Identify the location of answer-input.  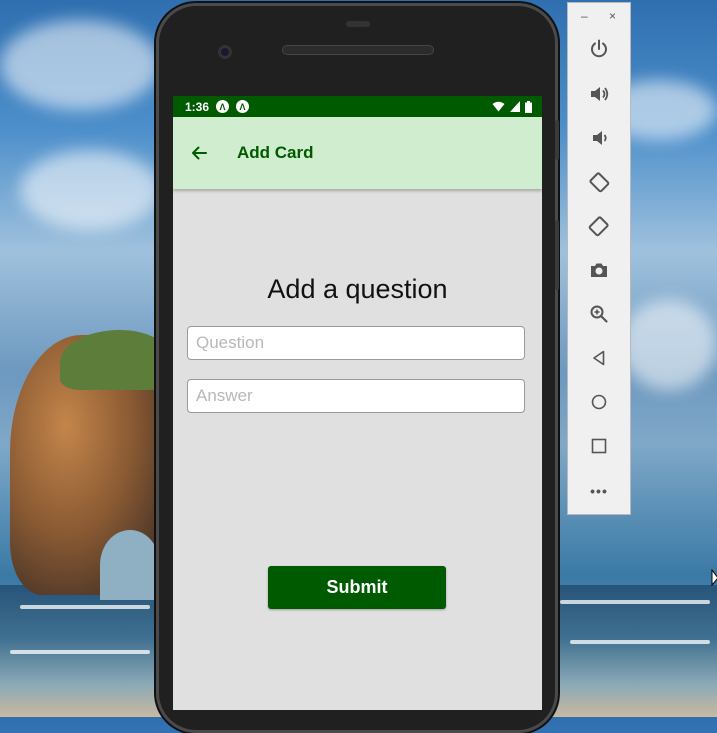
(356, 396).